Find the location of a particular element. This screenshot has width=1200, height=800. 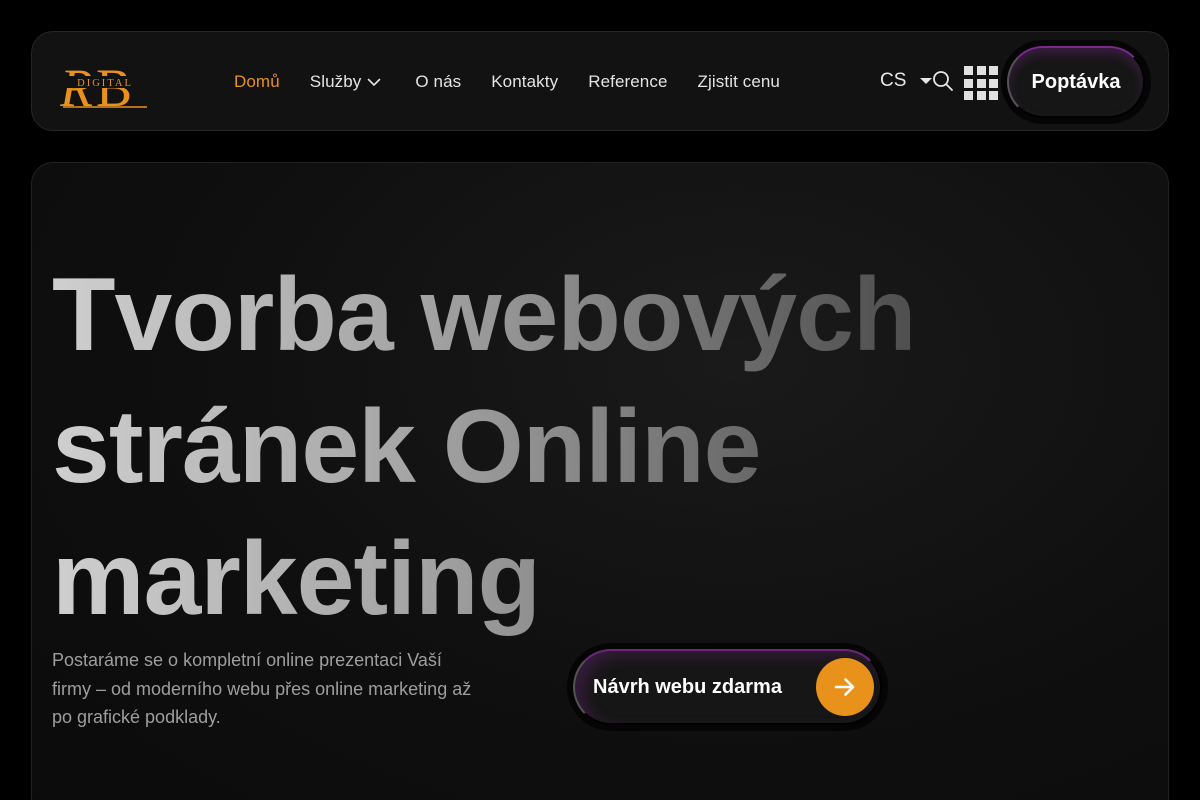

nav-link-about: O nás is located at coordinates (438, 82).